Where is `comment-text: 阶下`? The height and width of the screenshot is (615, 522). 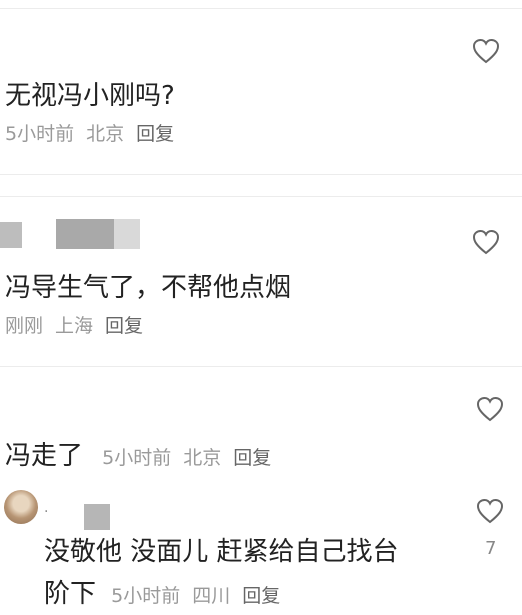
comment-text: 阶下 is located at coordinates (70, 594).